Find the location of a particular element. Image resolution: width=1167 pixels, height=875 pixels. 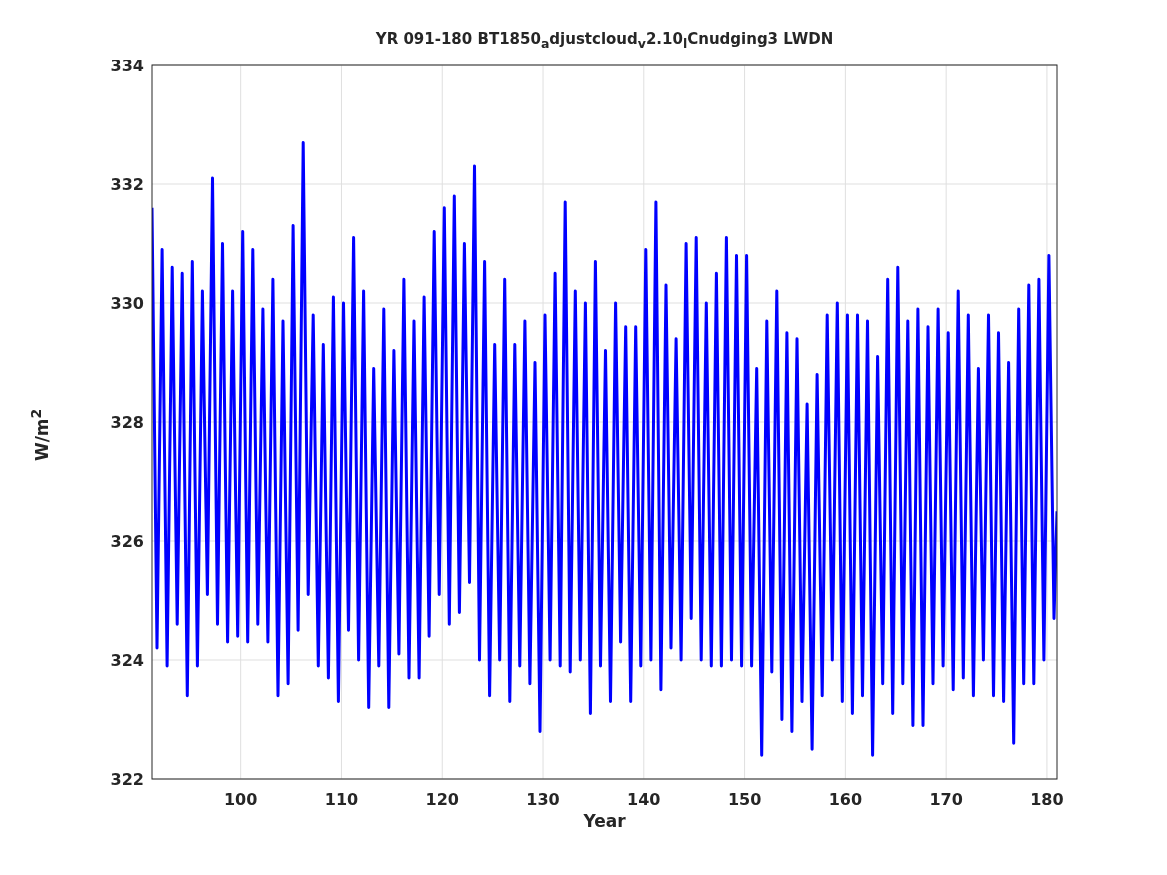

y-tick-label: 322 is located at coordinates (127, 779).